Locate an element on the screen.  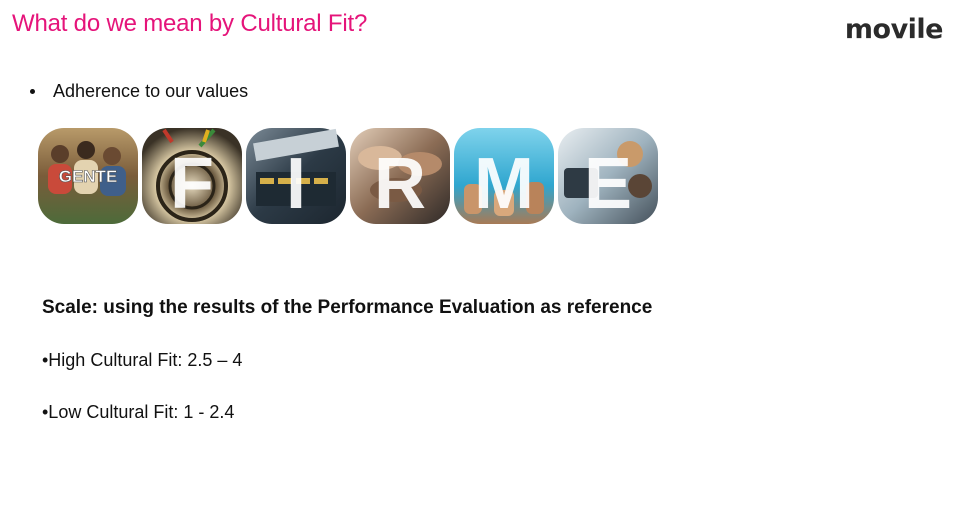
tile-label: GENTE is located at coordinates (88, 176).